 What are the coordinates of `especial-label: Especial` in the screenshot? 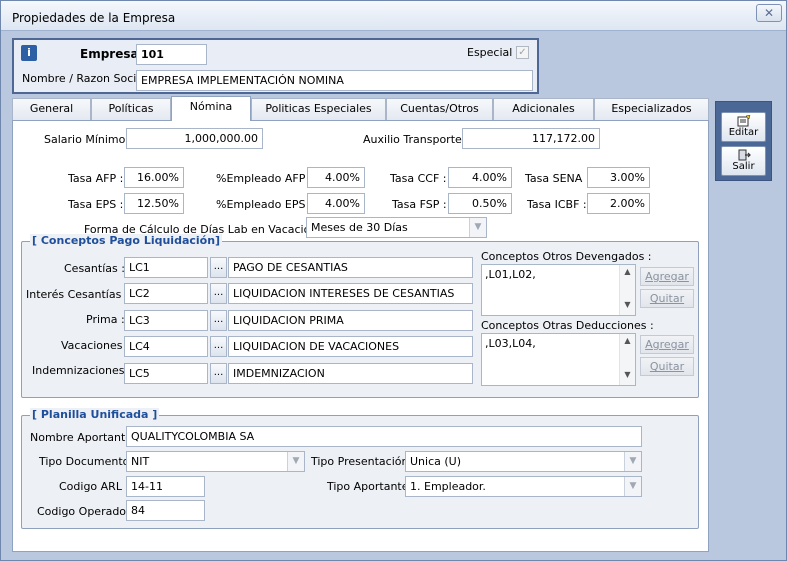 It's located at (490, 52).